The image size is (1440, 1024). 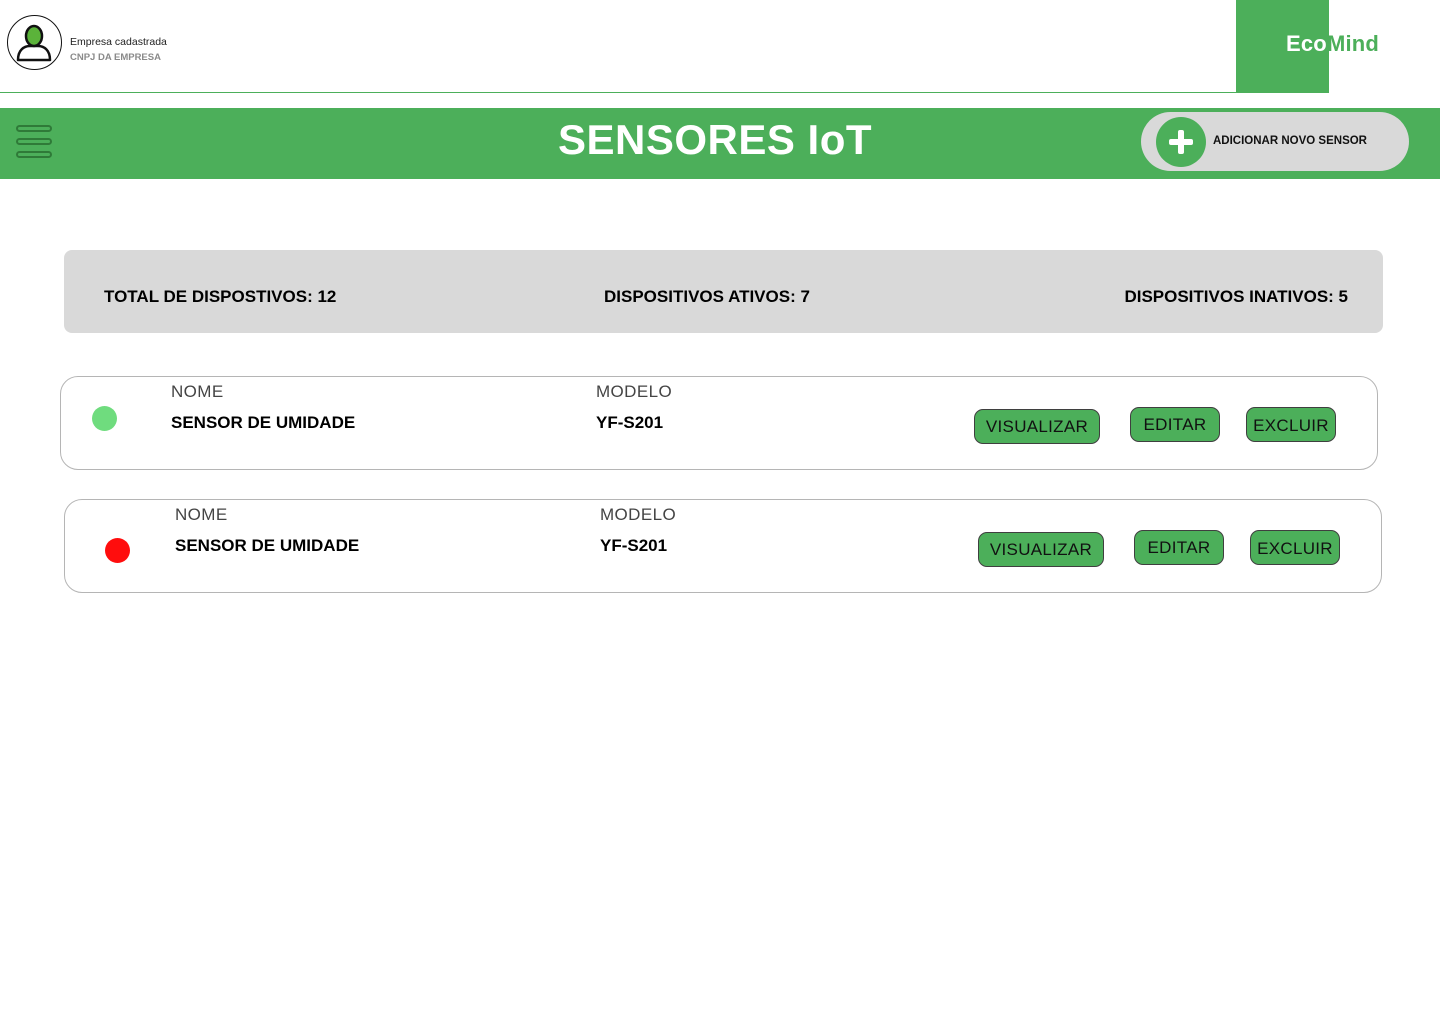 What do you see at coordinates (118, 42) in the screenshot?
I see `company-name: Empresa cadastrada` at bounding box center [118, 42].